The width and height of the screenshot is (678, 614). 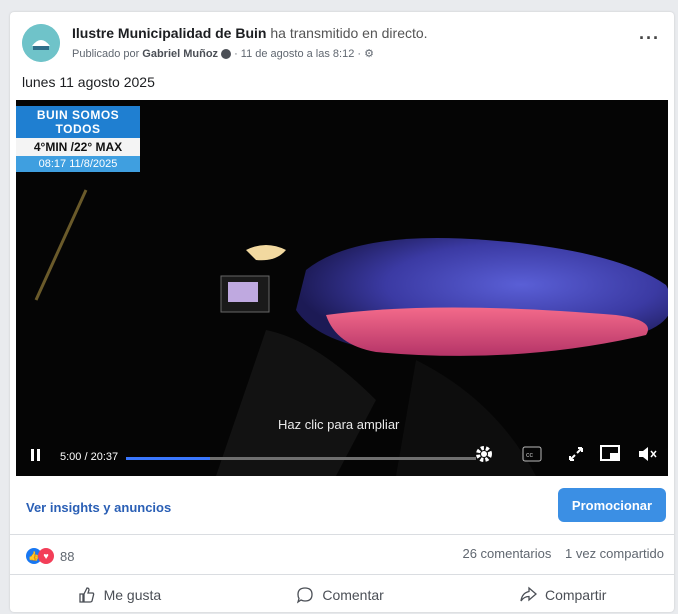 I want to click on video-time: 5:00 / 20:37, so click(x=89, y=457).